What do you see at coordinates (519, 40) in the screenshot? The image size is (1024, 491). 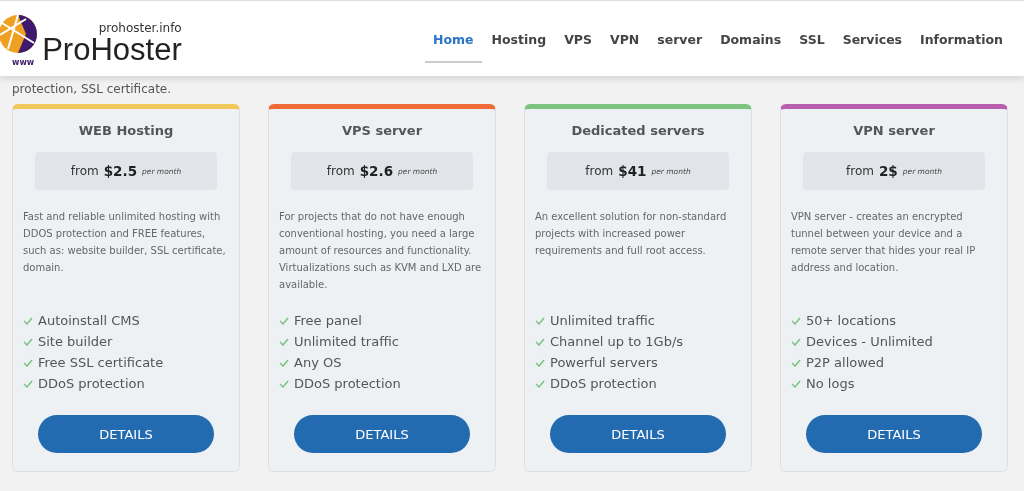 I see `nav-link: Hosting` at bounding box center [519, 40].